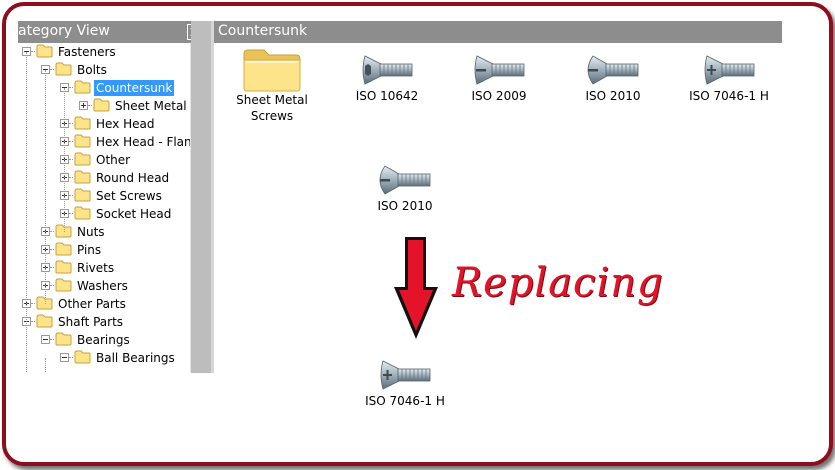 The width and height of the screenshot is (835, 470). Describe the element at coordinates (499, 96) in the screenshot. I see `content-item-label: ISO 2009` at that location.